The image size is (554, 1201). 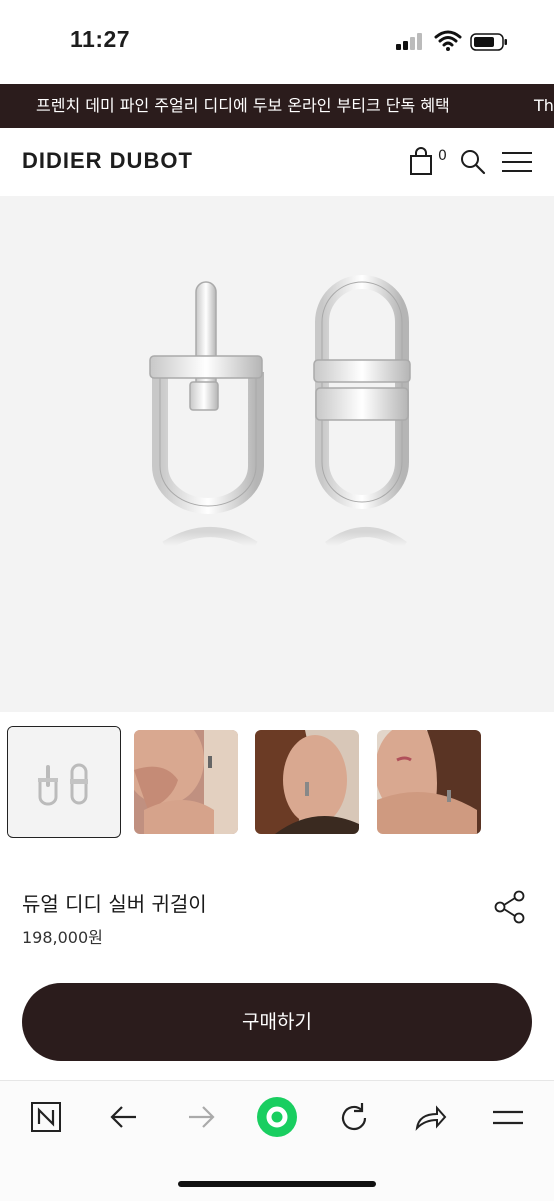 What do you see at coordinates (124, 1118) in the screenshot?
I see `back-arrow-icon` at bounding box center [124, 1118].